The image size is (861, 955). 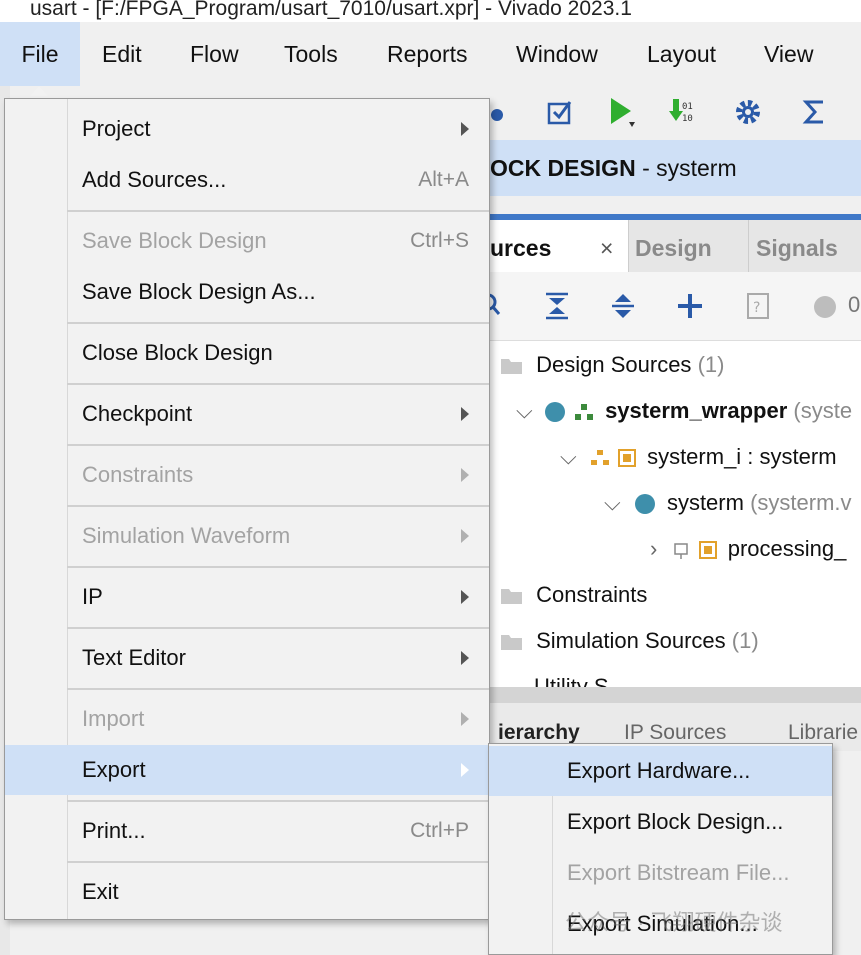 What do you see at coordinates (439, 830) in the screenshot?
I see `menu-item-shortcut: Ctrl+P` at bounding box center [439, 830].